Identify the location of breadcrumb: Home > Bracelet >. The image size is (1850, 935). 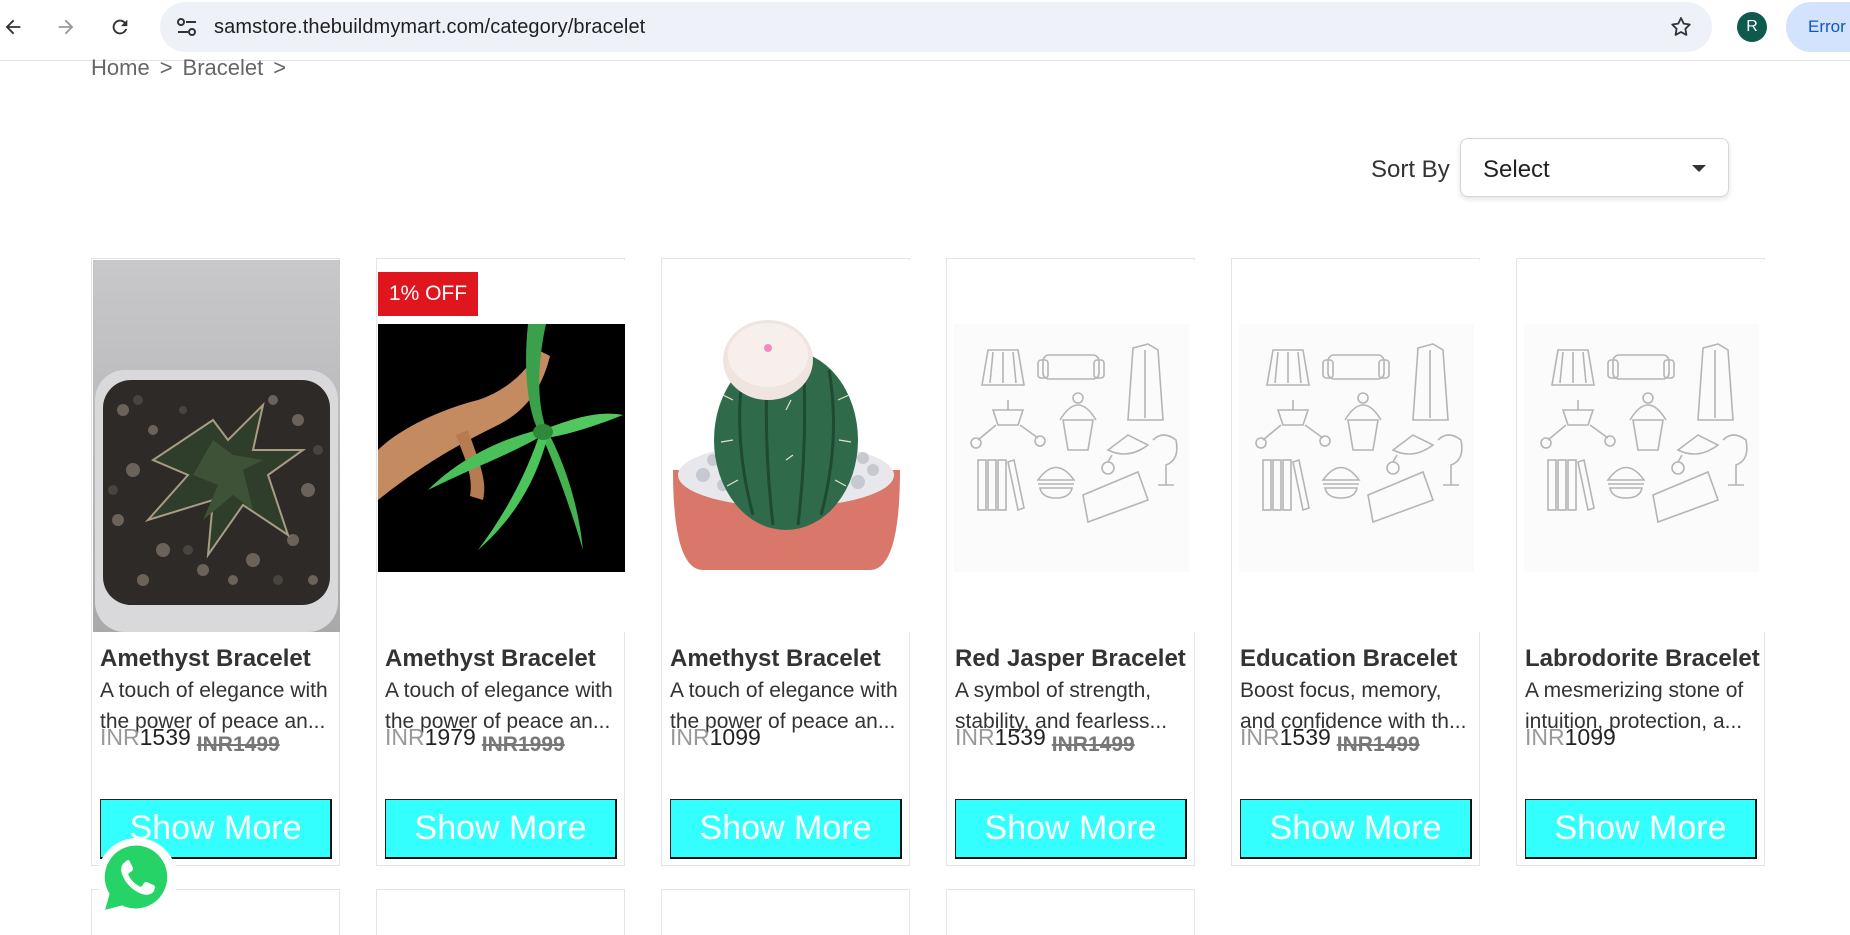
(188, 68).